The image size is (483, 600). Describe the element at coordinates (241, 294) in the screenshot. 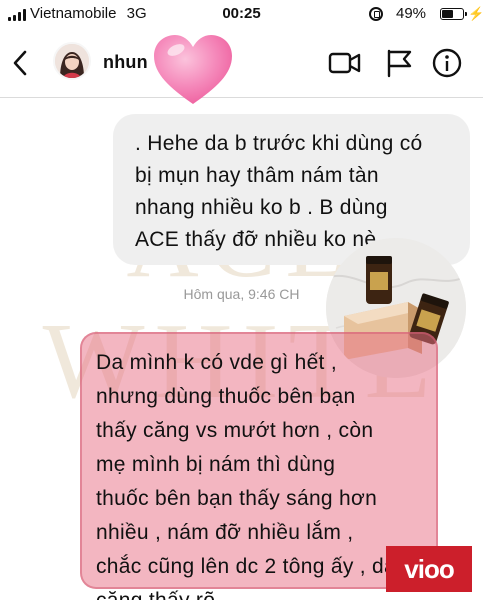

I see `message-timestamp: Hôm qua, 9:46 CH` at that location.